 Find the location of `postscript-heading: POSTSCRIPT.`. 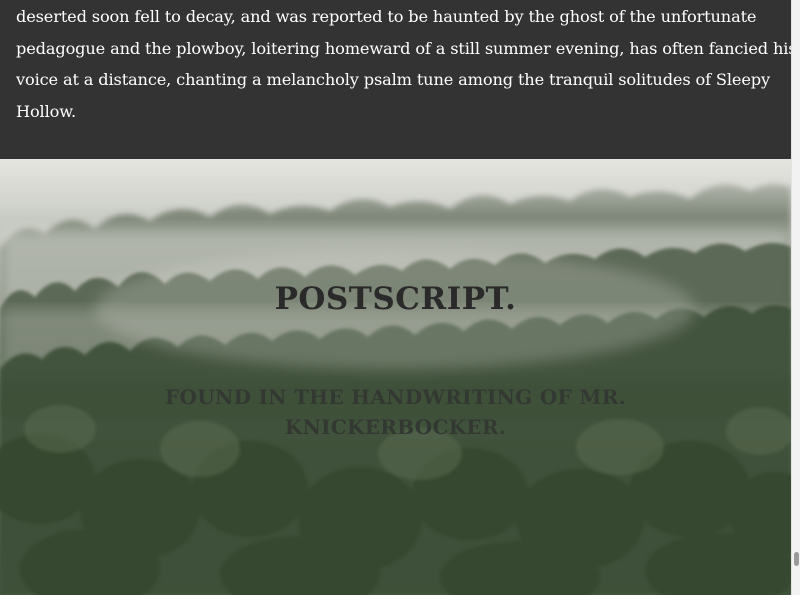

postscript-heading: POSTSCRIPT. is located at coordinates (395, 299).